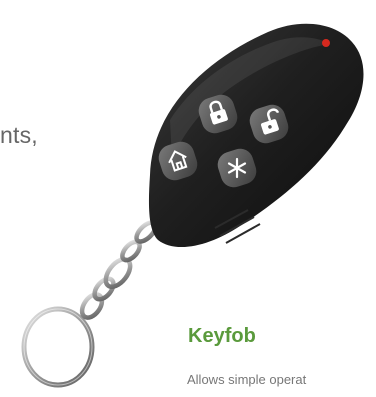  Describe the element at coordinates (118, 270) in the screenshot. I see `key-chain` at that location.